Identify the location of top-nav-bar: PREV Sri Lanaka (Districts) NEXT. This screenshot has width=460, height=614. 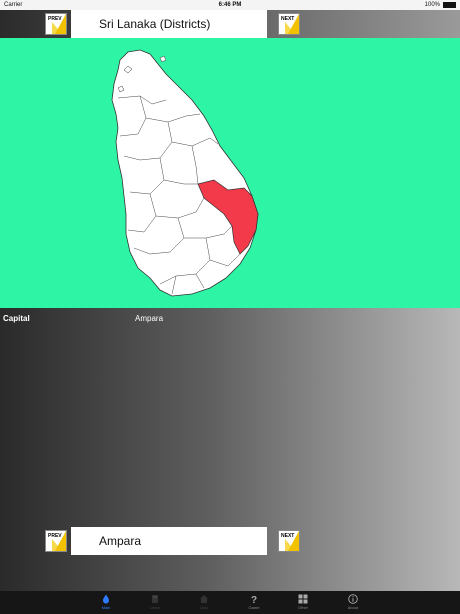
(230, 24).